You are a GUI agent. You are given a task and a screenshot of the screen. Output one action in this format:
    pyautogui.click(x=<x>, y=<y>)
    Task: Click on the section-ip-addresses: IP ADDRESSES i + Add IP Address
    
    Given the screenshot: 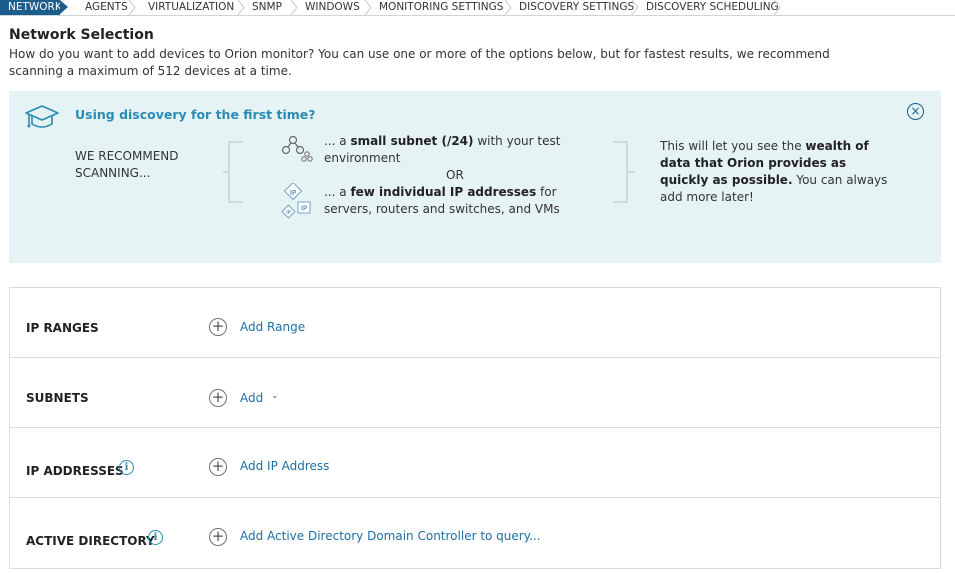 What is the action you would take?
    pyautogui.click(x=475, y=463)
    